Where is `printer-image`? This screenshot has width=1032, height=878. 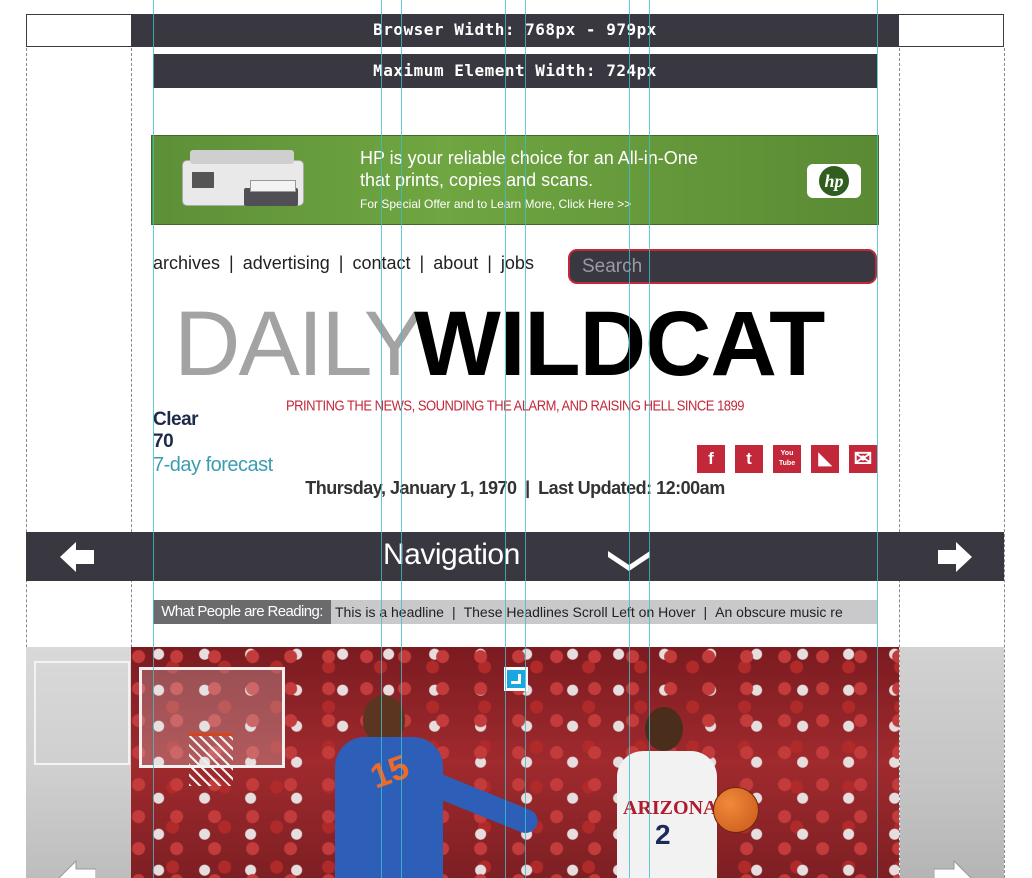
printer-image is located at coordinates (242, 180).